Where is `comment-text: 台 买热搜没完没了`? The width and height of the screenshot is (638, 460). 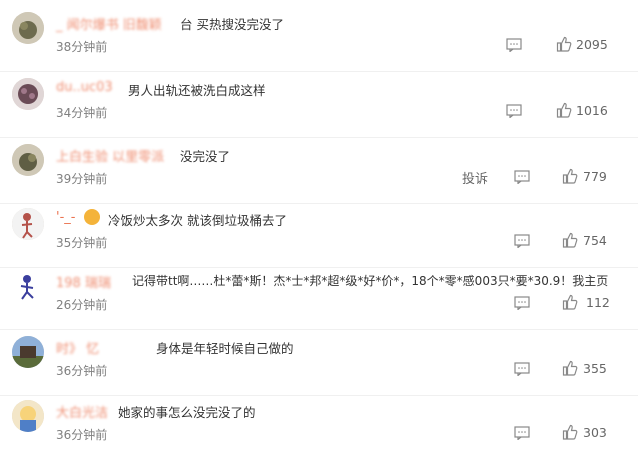 comment-text: 台 买热搜没完没了 is located at coordinates (232, 24).